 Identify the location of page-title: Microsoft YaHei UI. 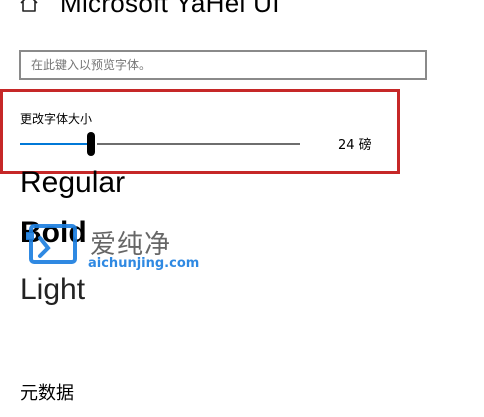
(170, 9).